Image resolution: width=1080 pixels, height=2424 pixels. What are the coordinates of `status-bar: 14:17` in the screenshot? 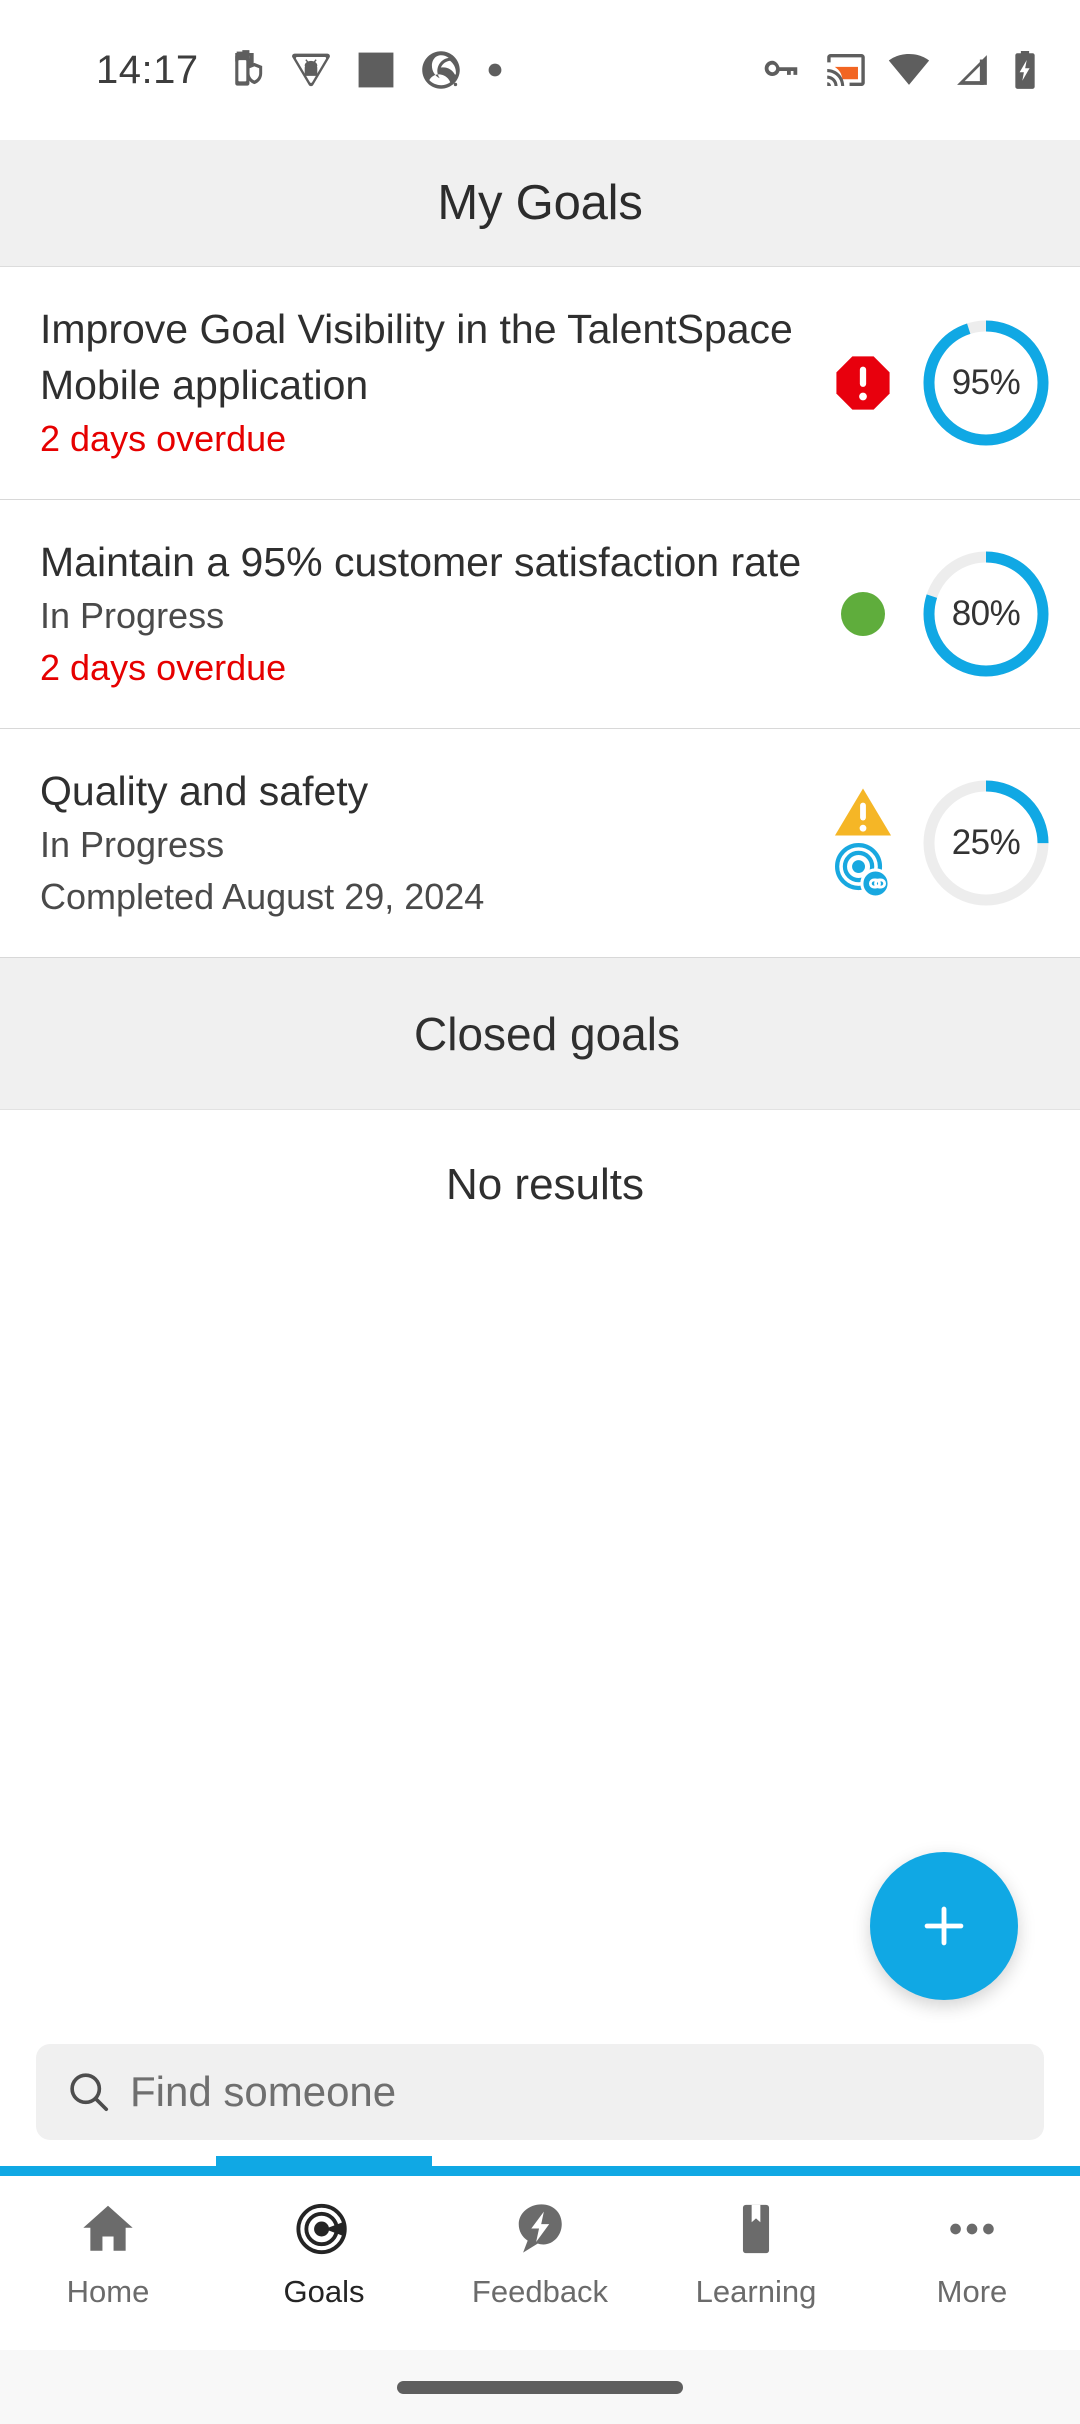 It's located at (540, 70).